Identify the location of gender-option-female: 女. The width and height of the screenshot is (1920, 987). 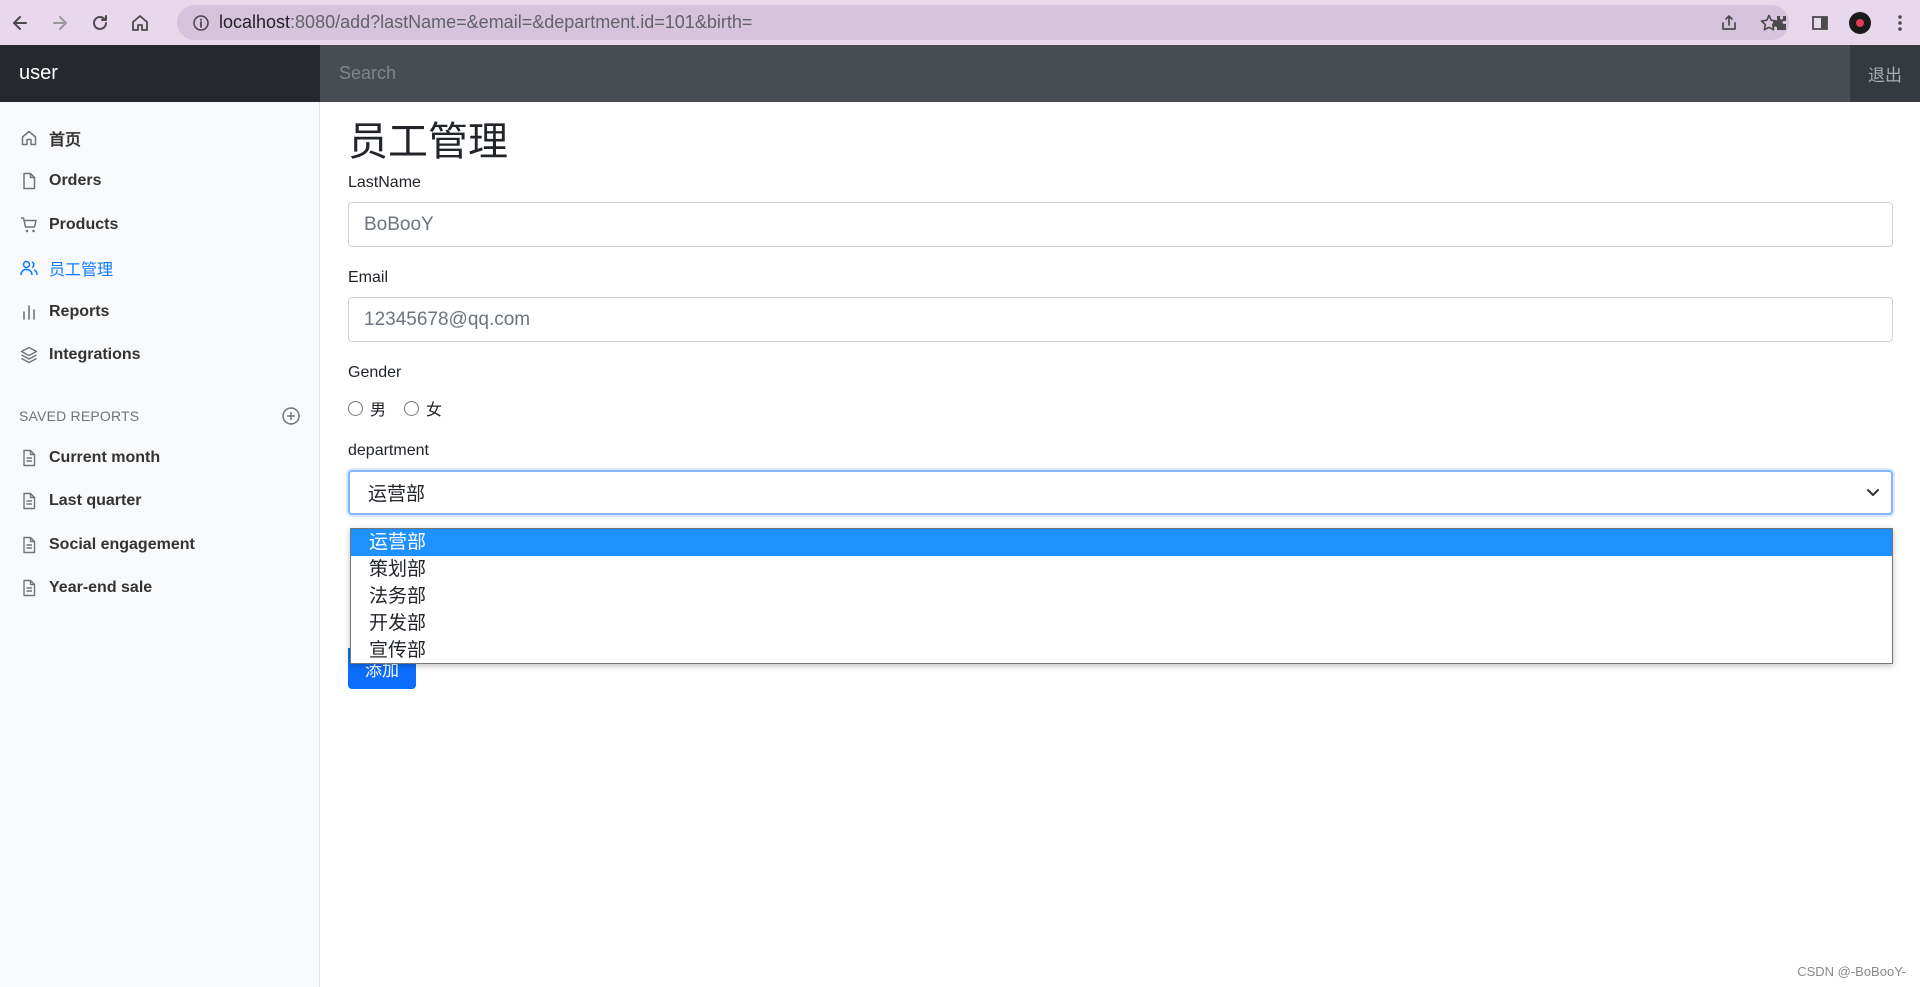
(423, 408).